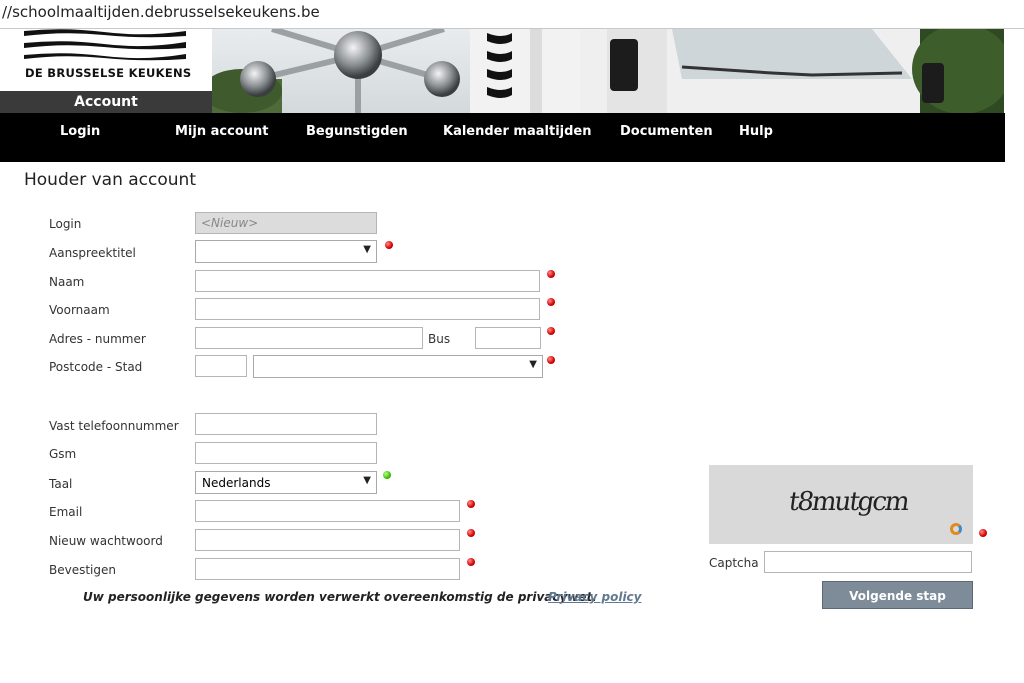 This screenshot has height=683, width=1024. I want to click on wachtwoord-input, so click(327, 540).